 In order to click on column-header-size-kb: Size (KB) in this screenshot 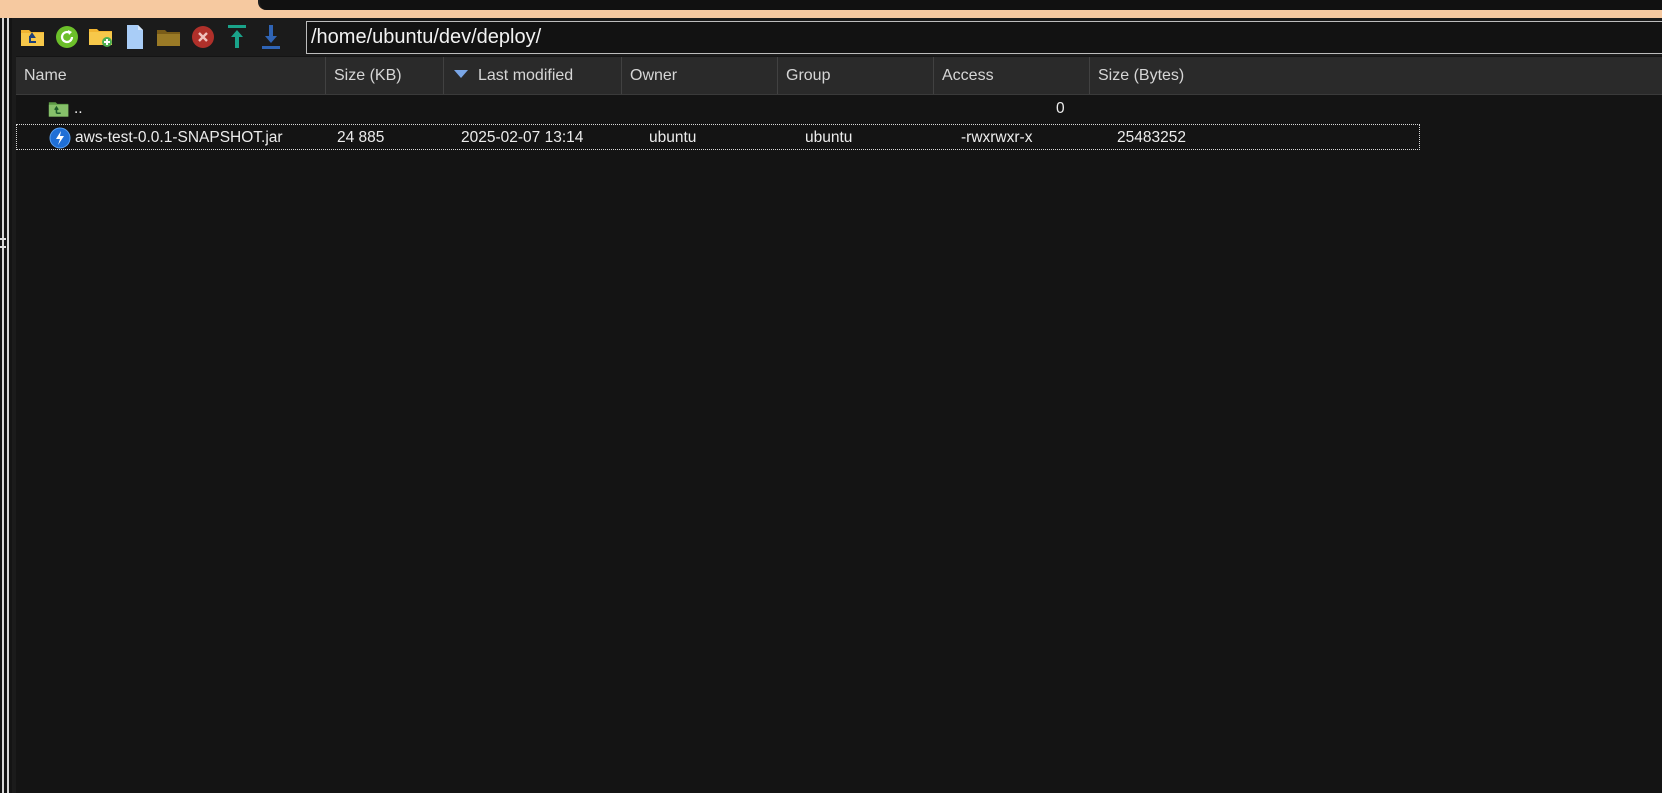, I will do `click(385, 75)`.